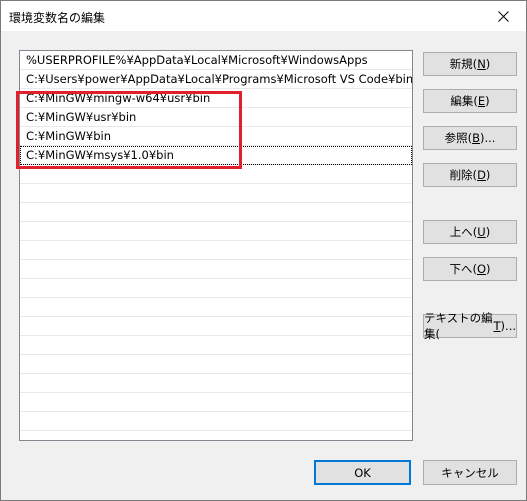  I want to click on move-down-button-key: O, so click(481, 269).